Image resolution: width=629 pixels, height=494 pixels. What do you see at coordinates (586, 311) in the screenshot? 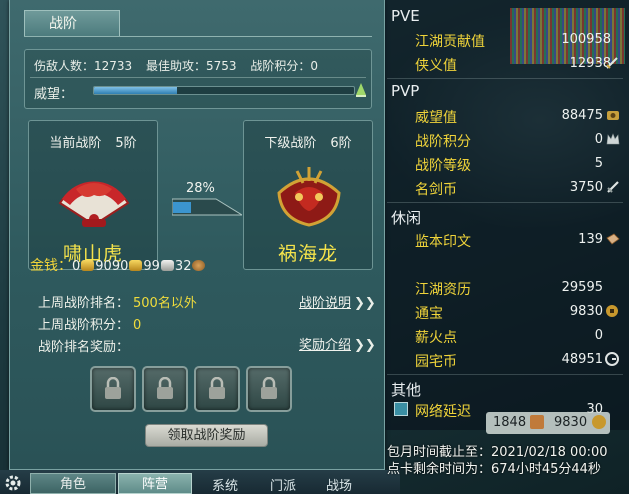
I see `stat-value: 9830` at bounding box center [586, 311].